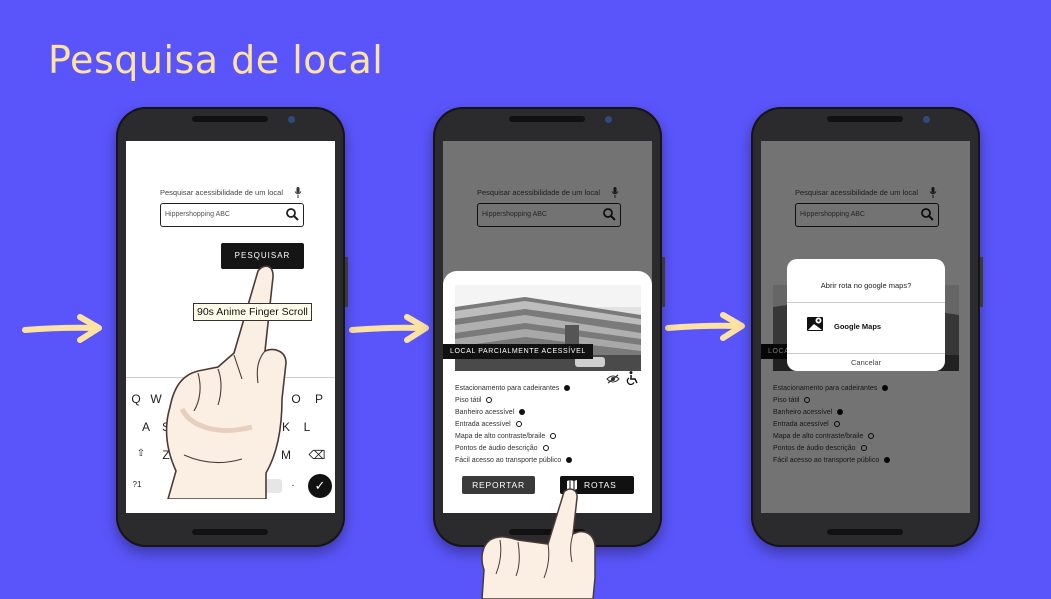 The height and width of the screenshot is (599, 1051). I want to click on backspace-key: ⌫, so click(317, 455).